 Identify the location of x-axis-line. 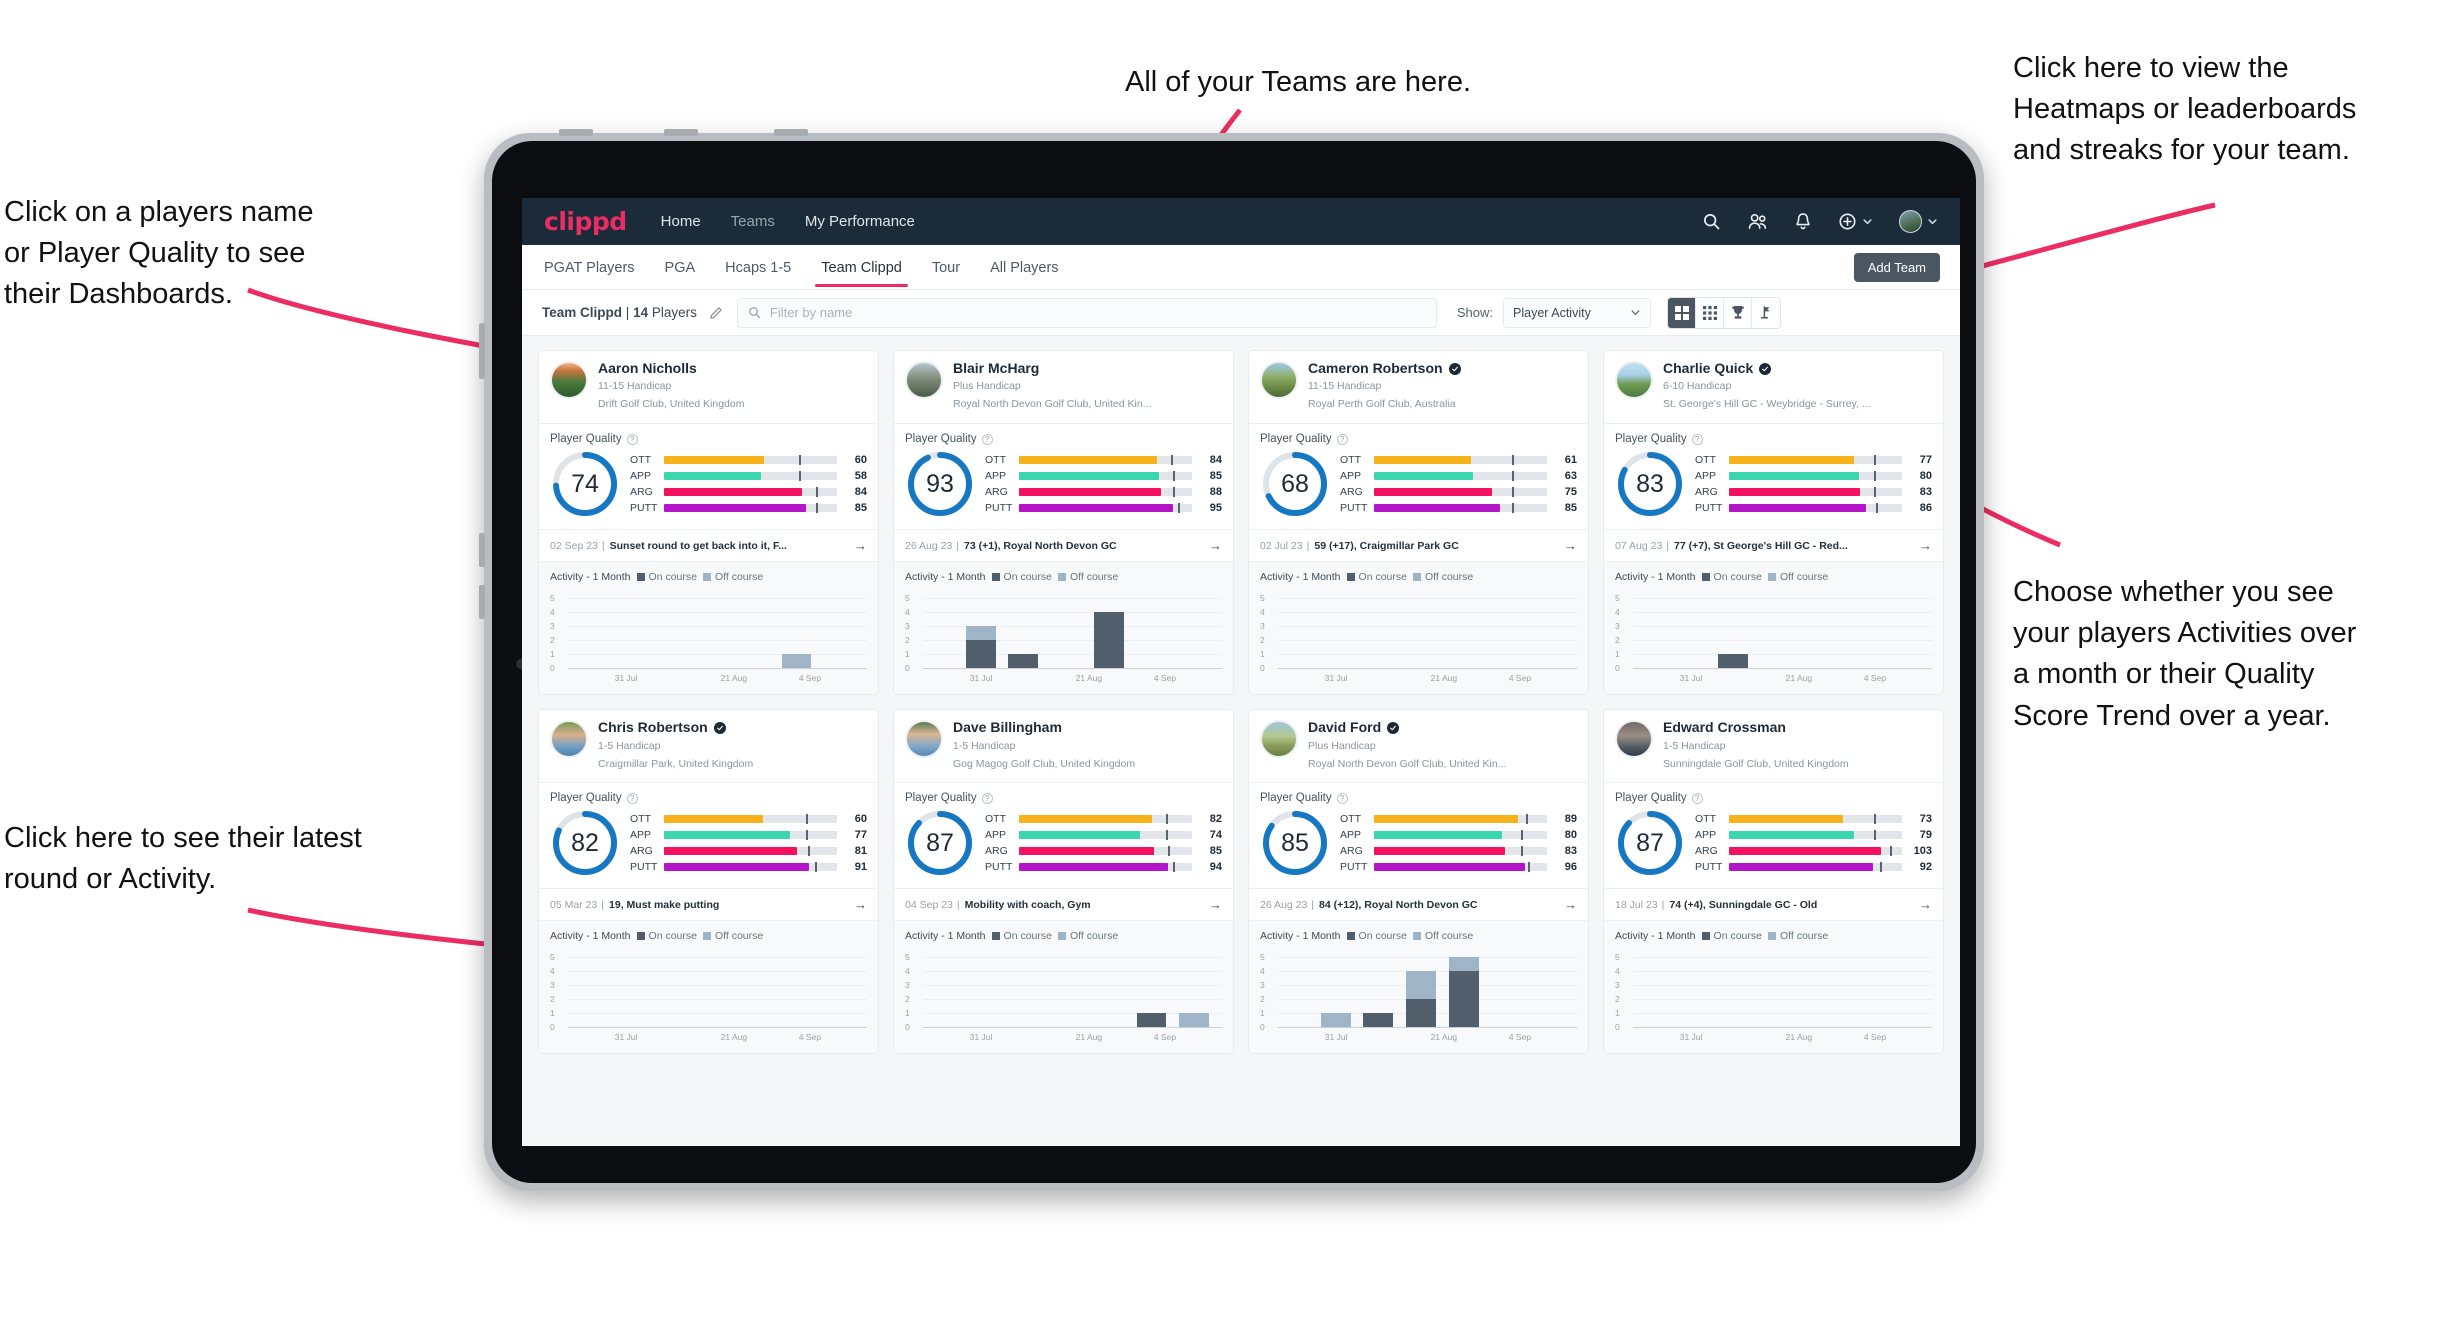
(1072, 669).